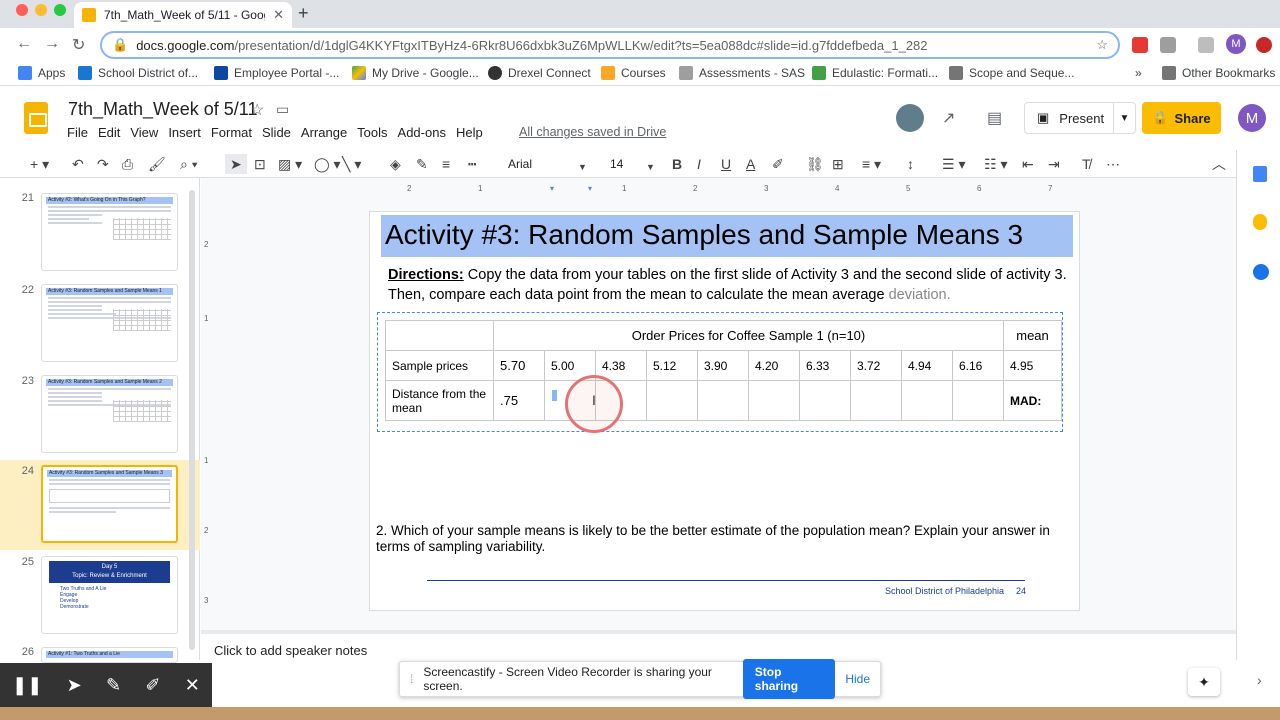  I want to click on stop-sharing-button: Stop sharing, so click(789, 679).